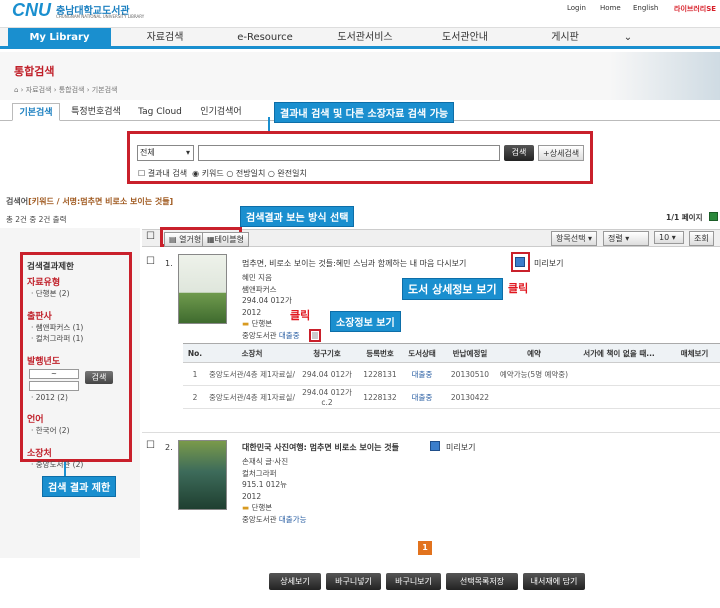  What do you see at coordinates (165, 38) in the screenshot?
I see `nav-search: 자료검색` at bounding box center [165, 38].